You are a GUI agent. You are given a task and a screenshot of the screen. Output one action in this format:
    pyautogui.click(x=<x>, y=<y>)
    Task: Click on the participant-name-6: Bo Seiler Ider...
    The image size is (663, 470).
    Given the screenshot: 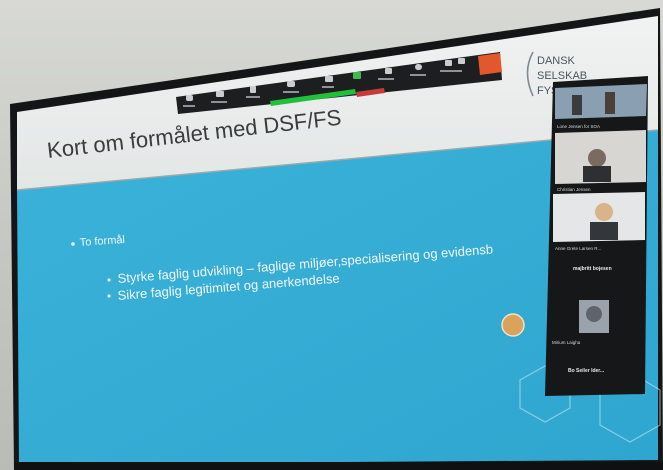 What is the action you would take?
    pyautogui.click(x=586, y=371)
    